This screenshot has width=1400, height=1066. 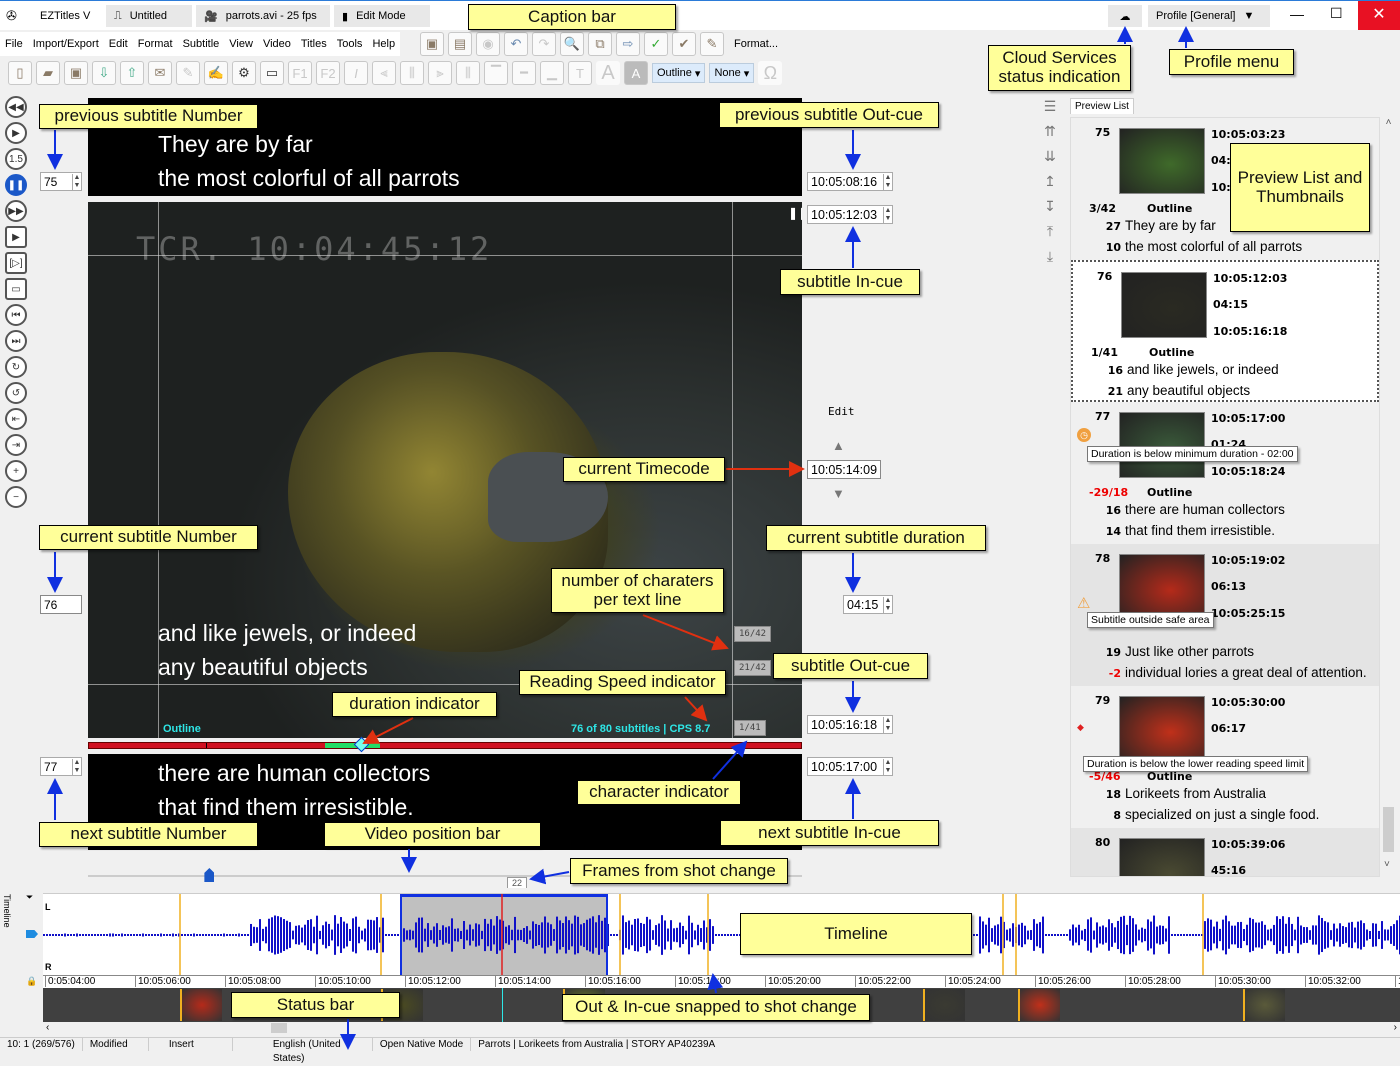 I want to click on status-language: English (United States), so click(x=303, y=1051).